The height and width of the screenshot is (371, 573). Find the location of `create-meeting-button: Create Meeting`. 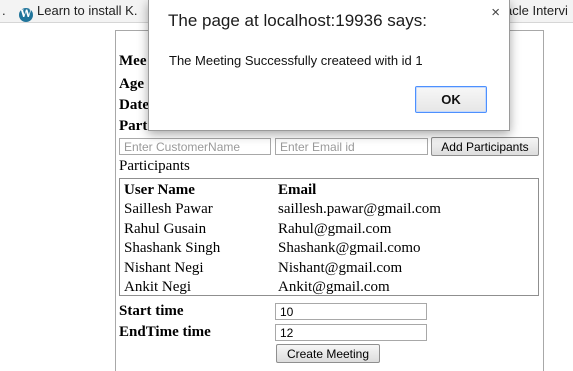

create-meeting-button: Create Meeting is located at coordinates (328, 353).